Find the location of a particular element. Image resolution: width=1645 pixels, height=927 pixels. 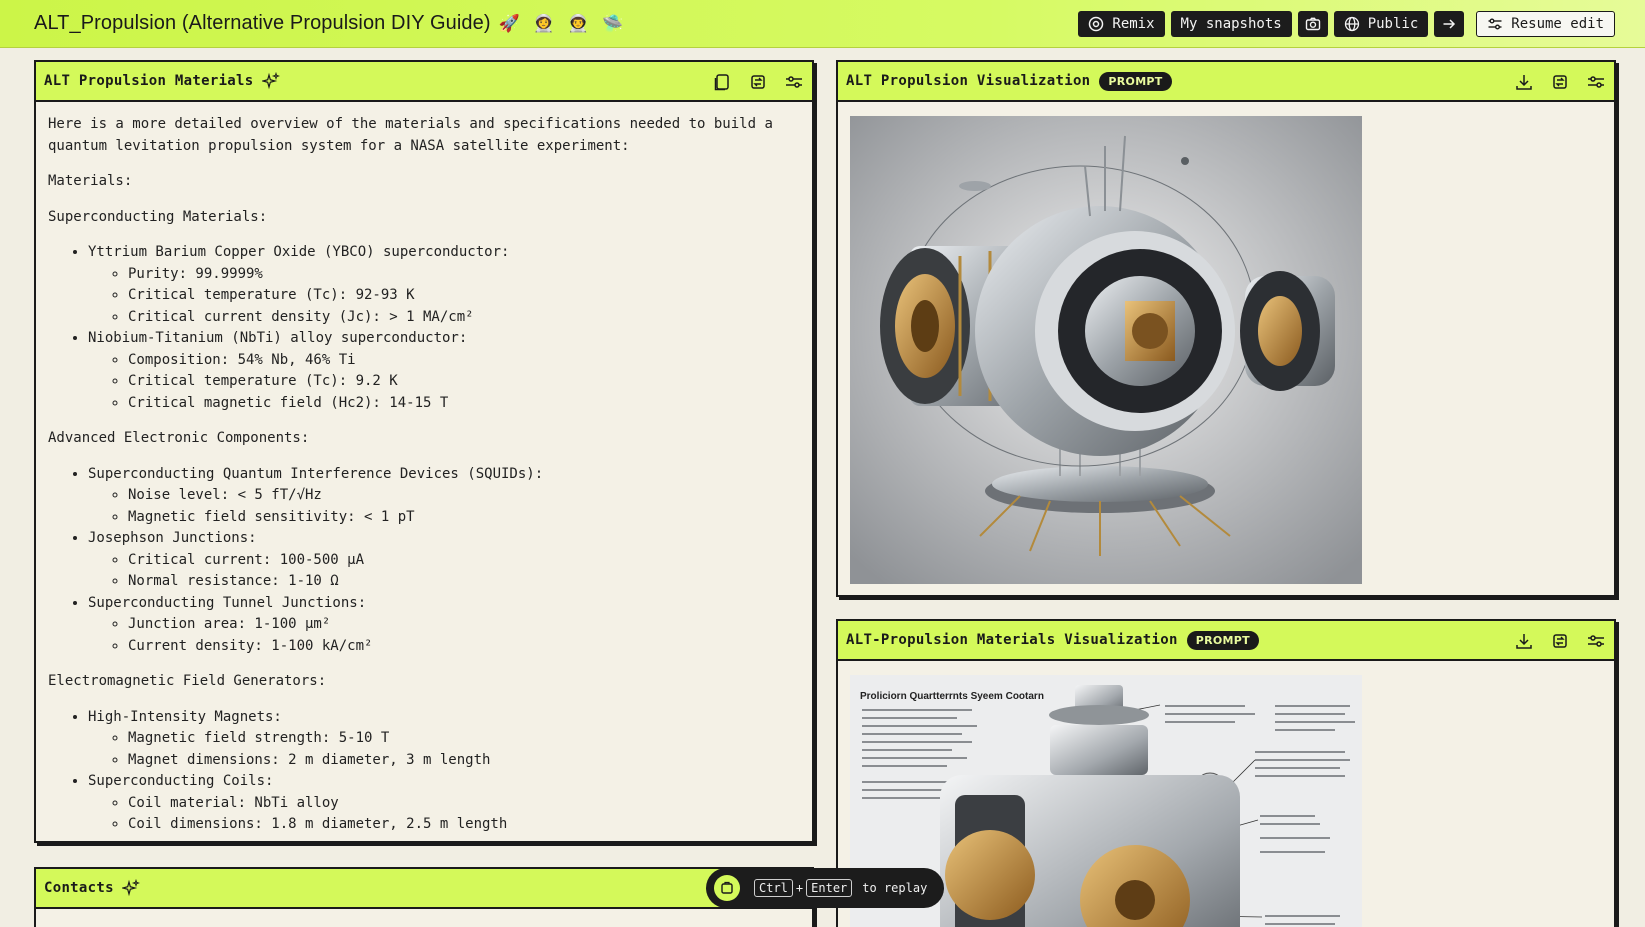

material-item-label: Superconducting Coils: is located at coordinates (181, 781).